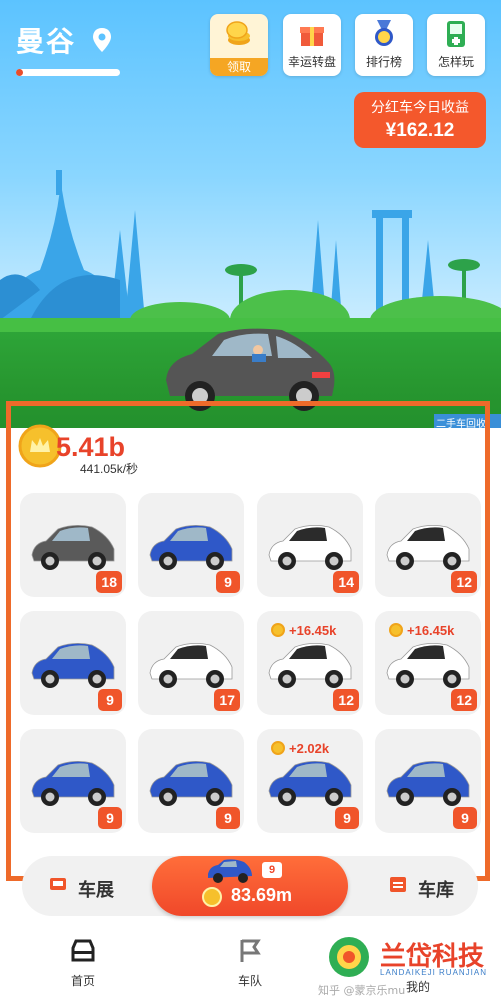 Image resolution: width=501 pixels, height=999 pixels. I want to click on earnings-title: 分红车今日收益, so click(420, 108).